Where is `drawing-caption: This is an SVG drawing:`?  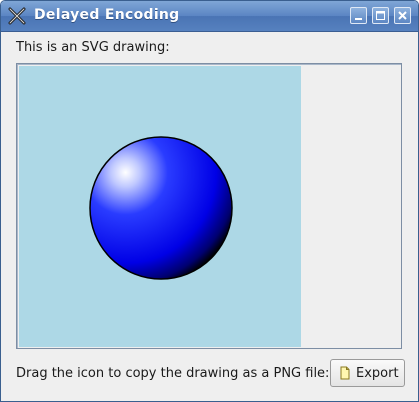
drawing-caption: This is an SVG drawing: is located at coordinates (93, 47).